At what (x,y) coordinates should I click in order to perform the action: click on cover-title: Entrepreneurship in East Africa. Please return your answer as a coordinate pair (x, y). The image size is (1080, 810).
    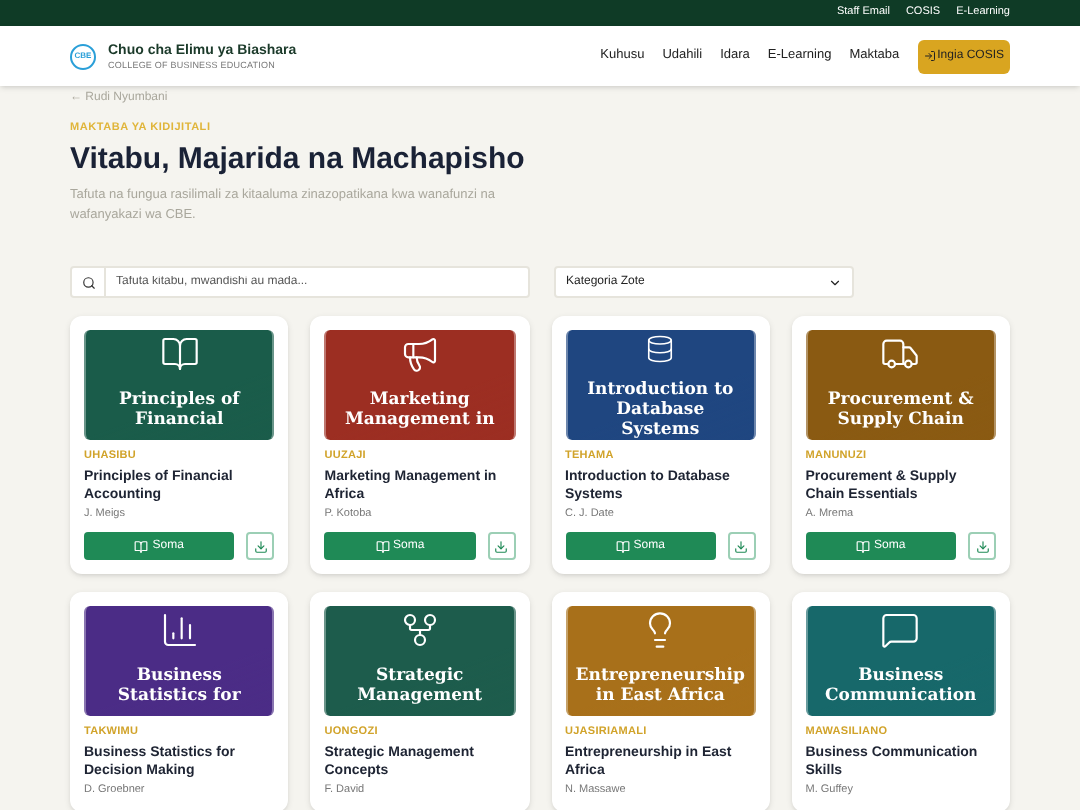
    Looking at the image, I should click on (660, 686).